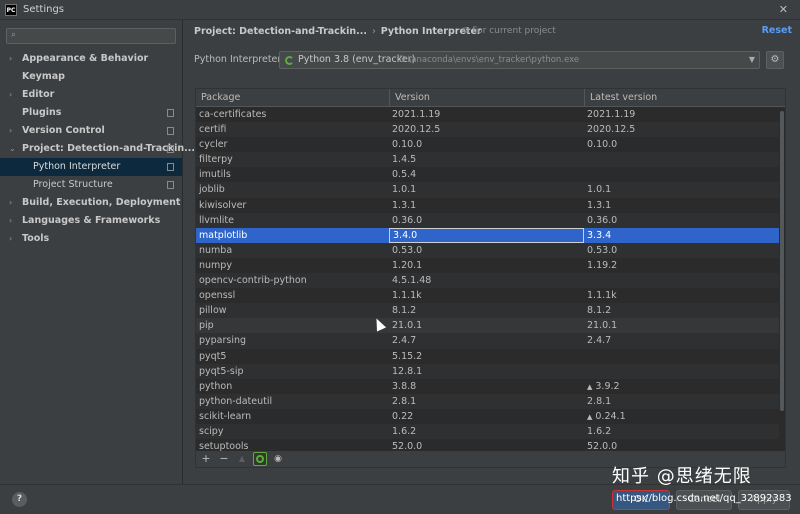  What do you see at coordinates (487, 326) in the screenshot?
I see `table-row: pip 21.0.1 21.0.1` at bounding box center [487, 326].